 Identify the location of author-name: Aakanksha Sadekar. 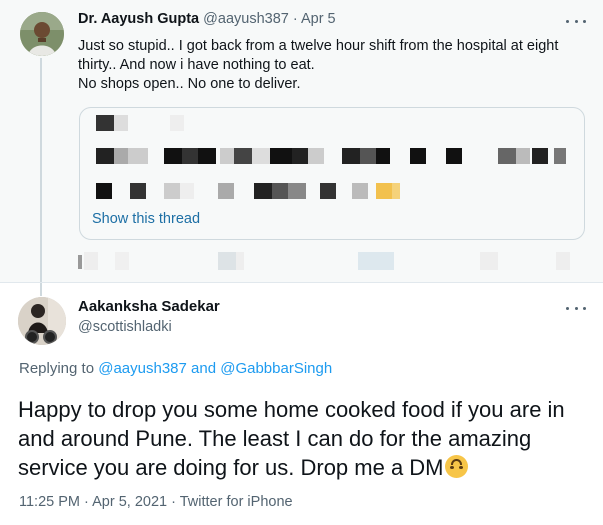
(149, 306).